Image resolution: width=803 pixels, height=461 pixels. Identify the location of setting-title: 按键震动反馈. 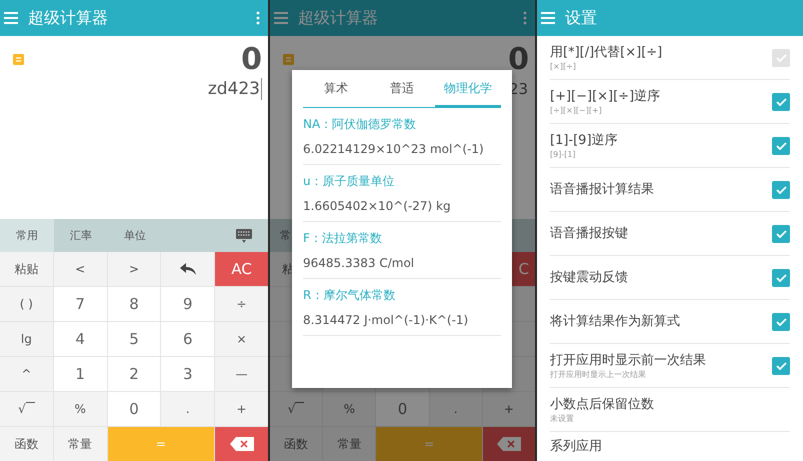
(661, 277).